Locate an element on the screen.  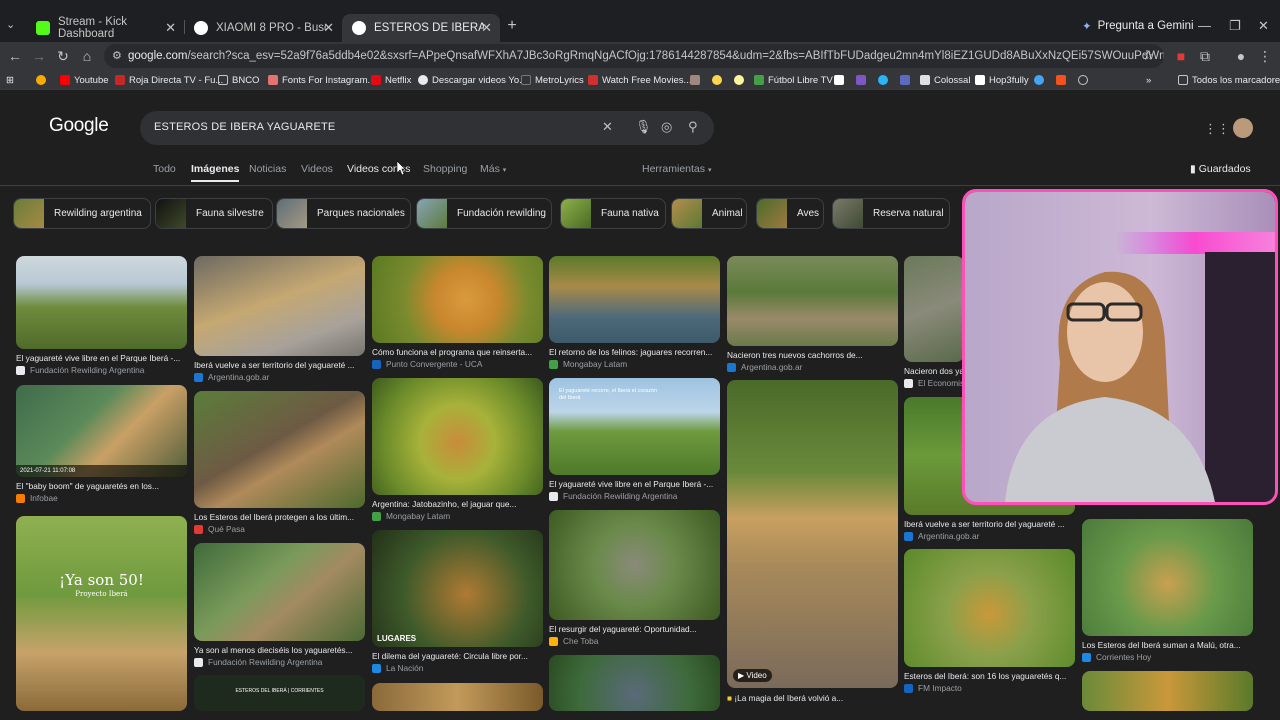
tab-esteros-search: ESTEROS DE IBERA YAGUARETE ✕ is located at coordinates (421, 28).